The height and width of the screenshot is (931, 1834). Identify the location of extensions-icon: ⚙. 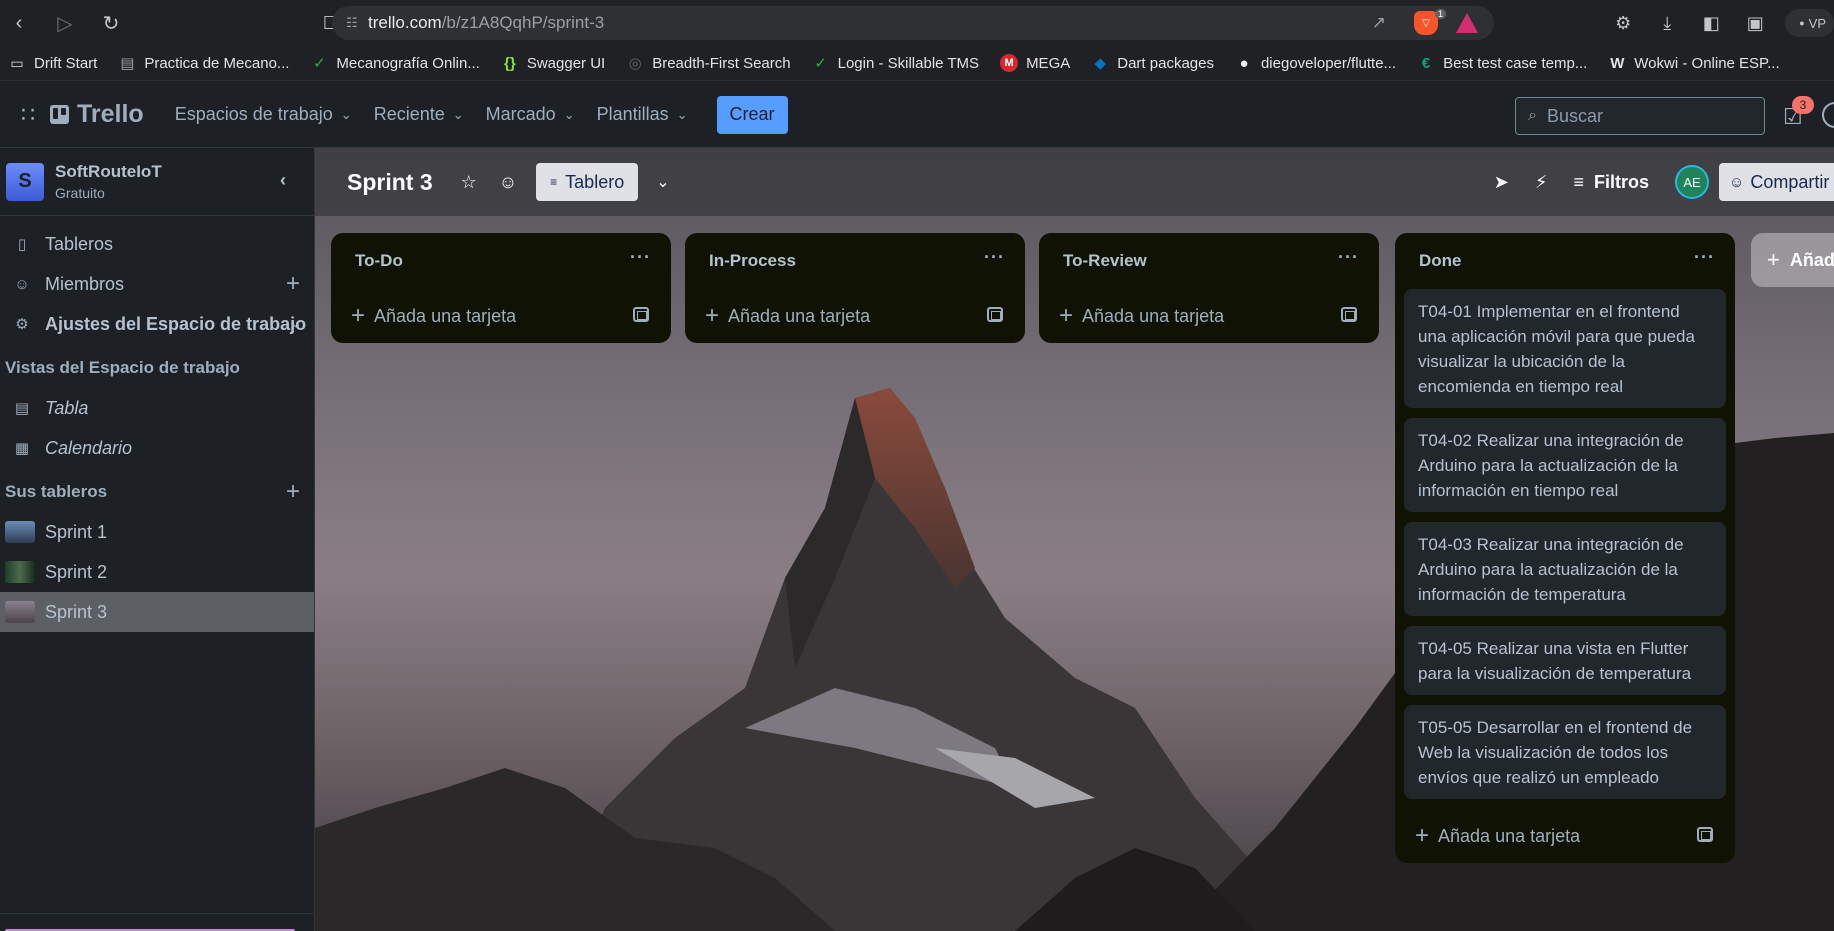
(1623, 23).